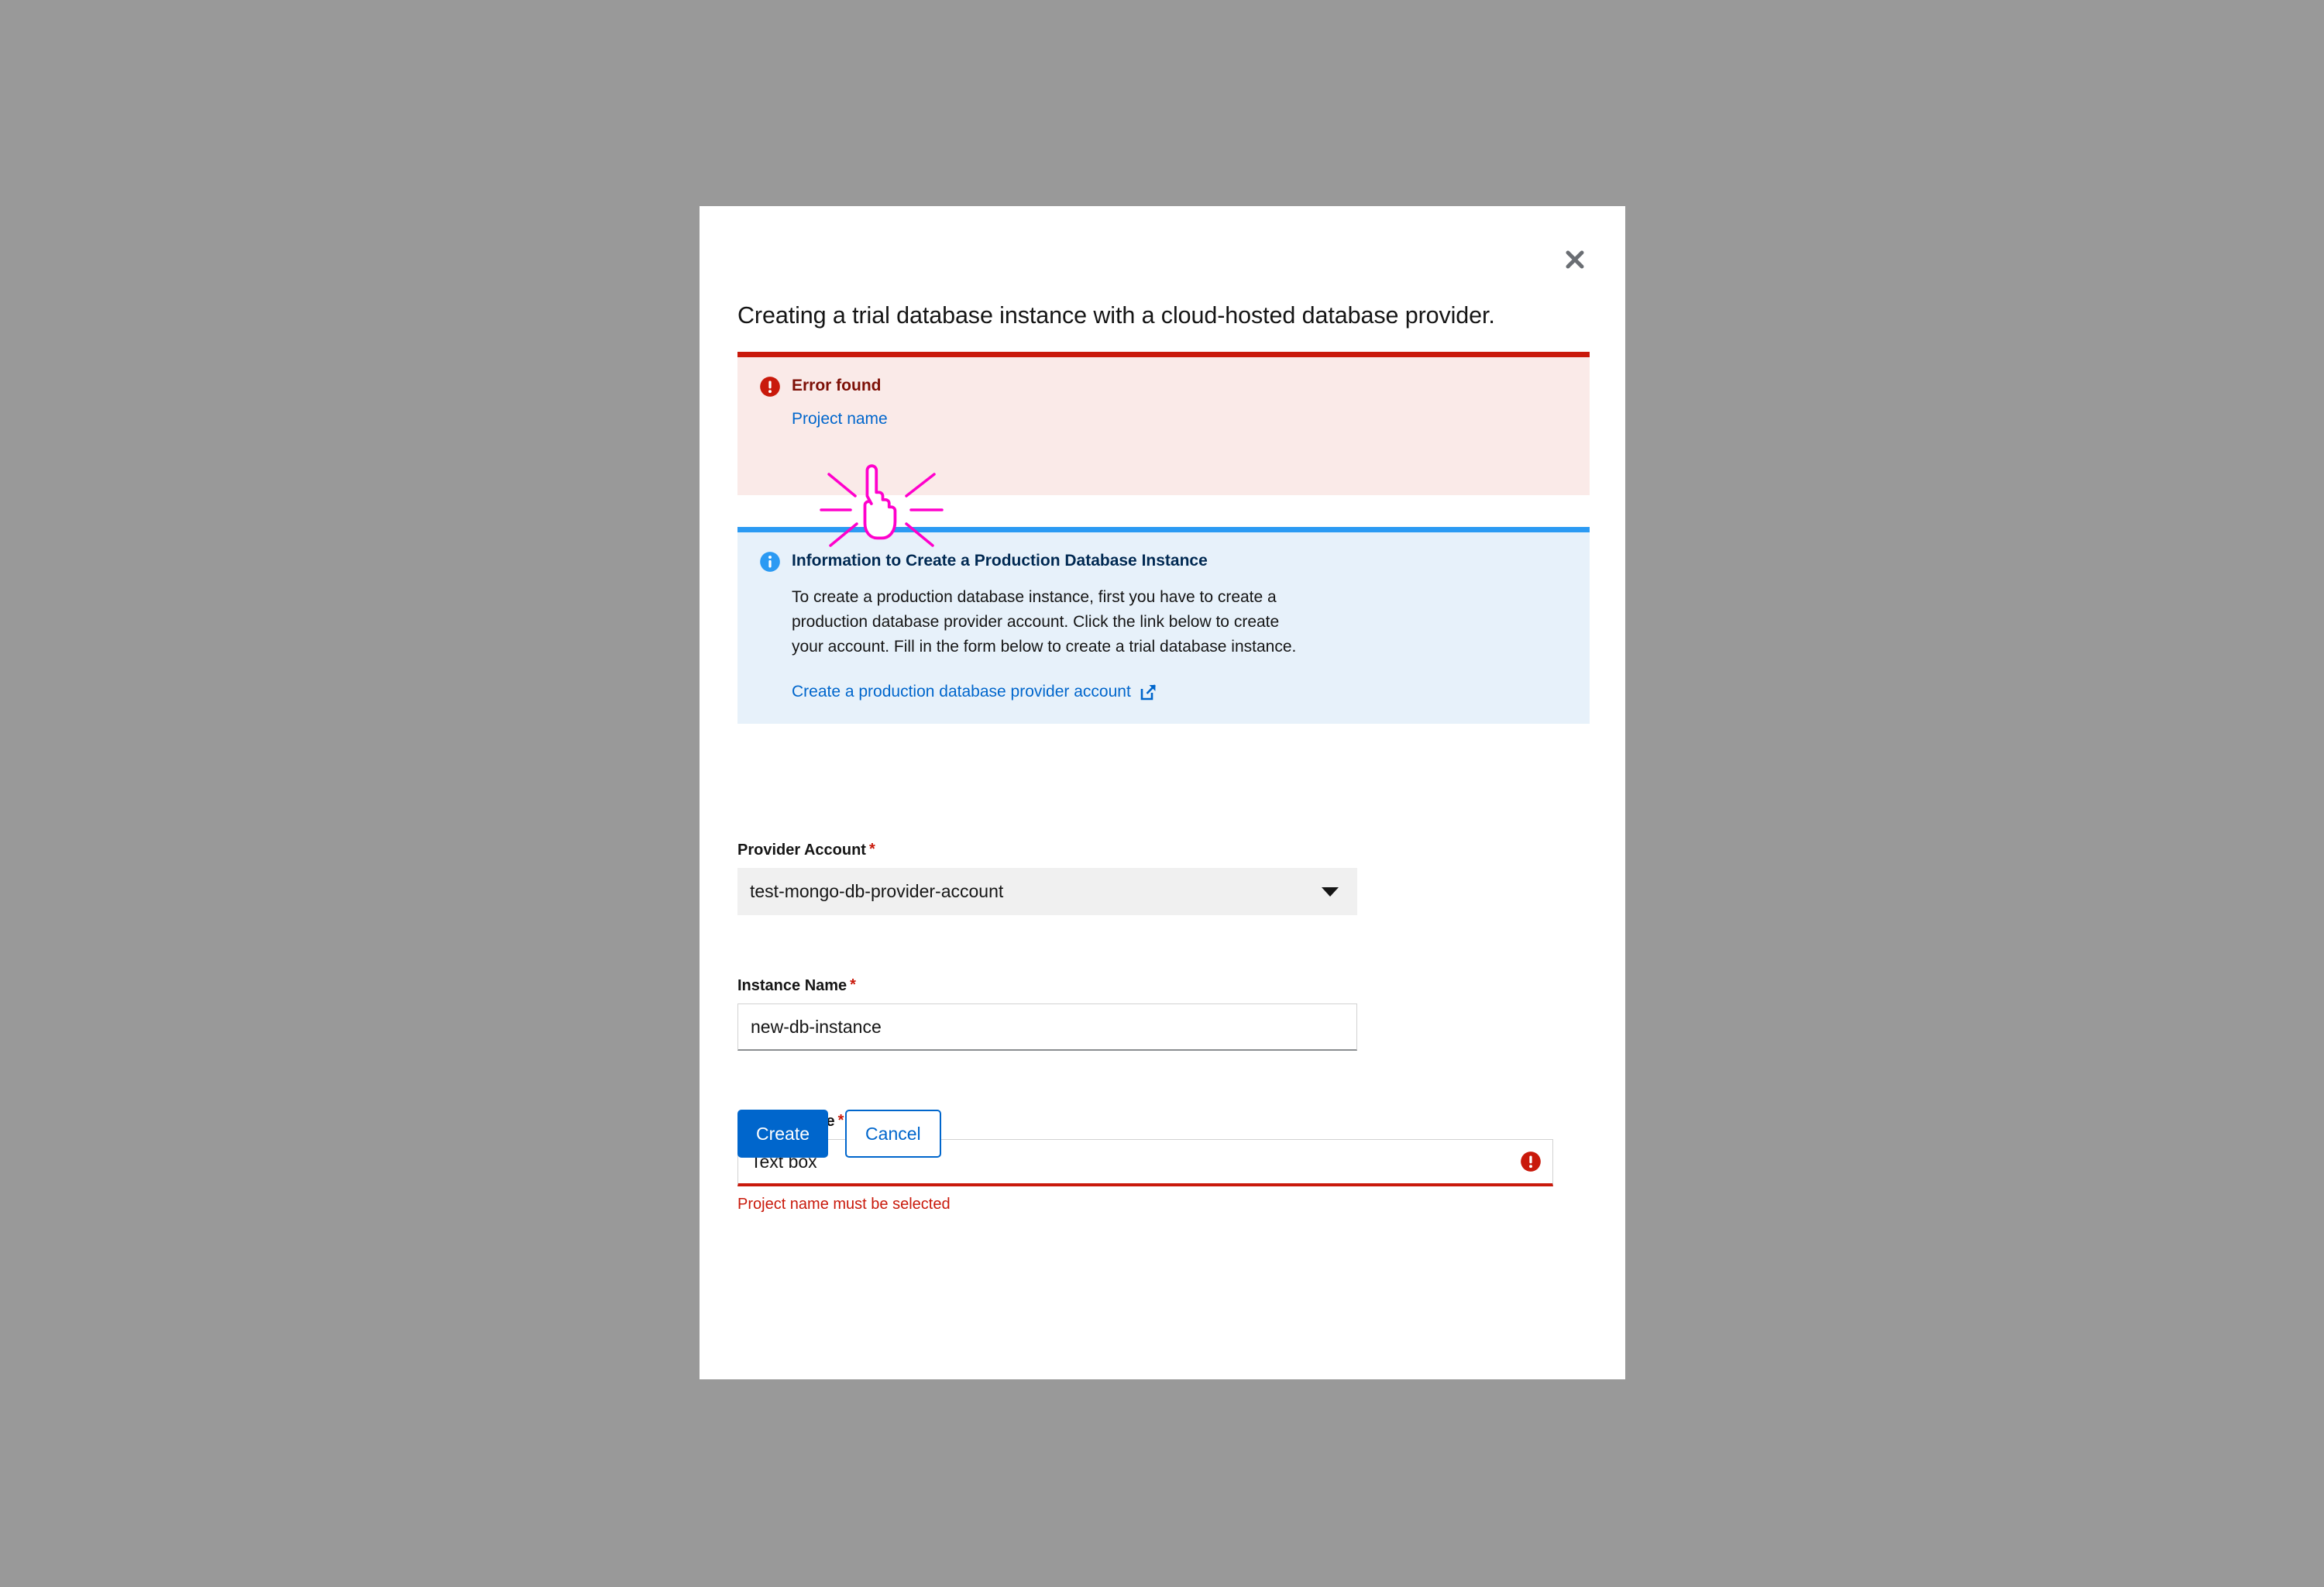 The height and width of the screenshot is (1587, 2324). Describe the element at coordinates (1047, 1027) in the screenshot. I see `instance-name-input: new-db-instance` at that location.